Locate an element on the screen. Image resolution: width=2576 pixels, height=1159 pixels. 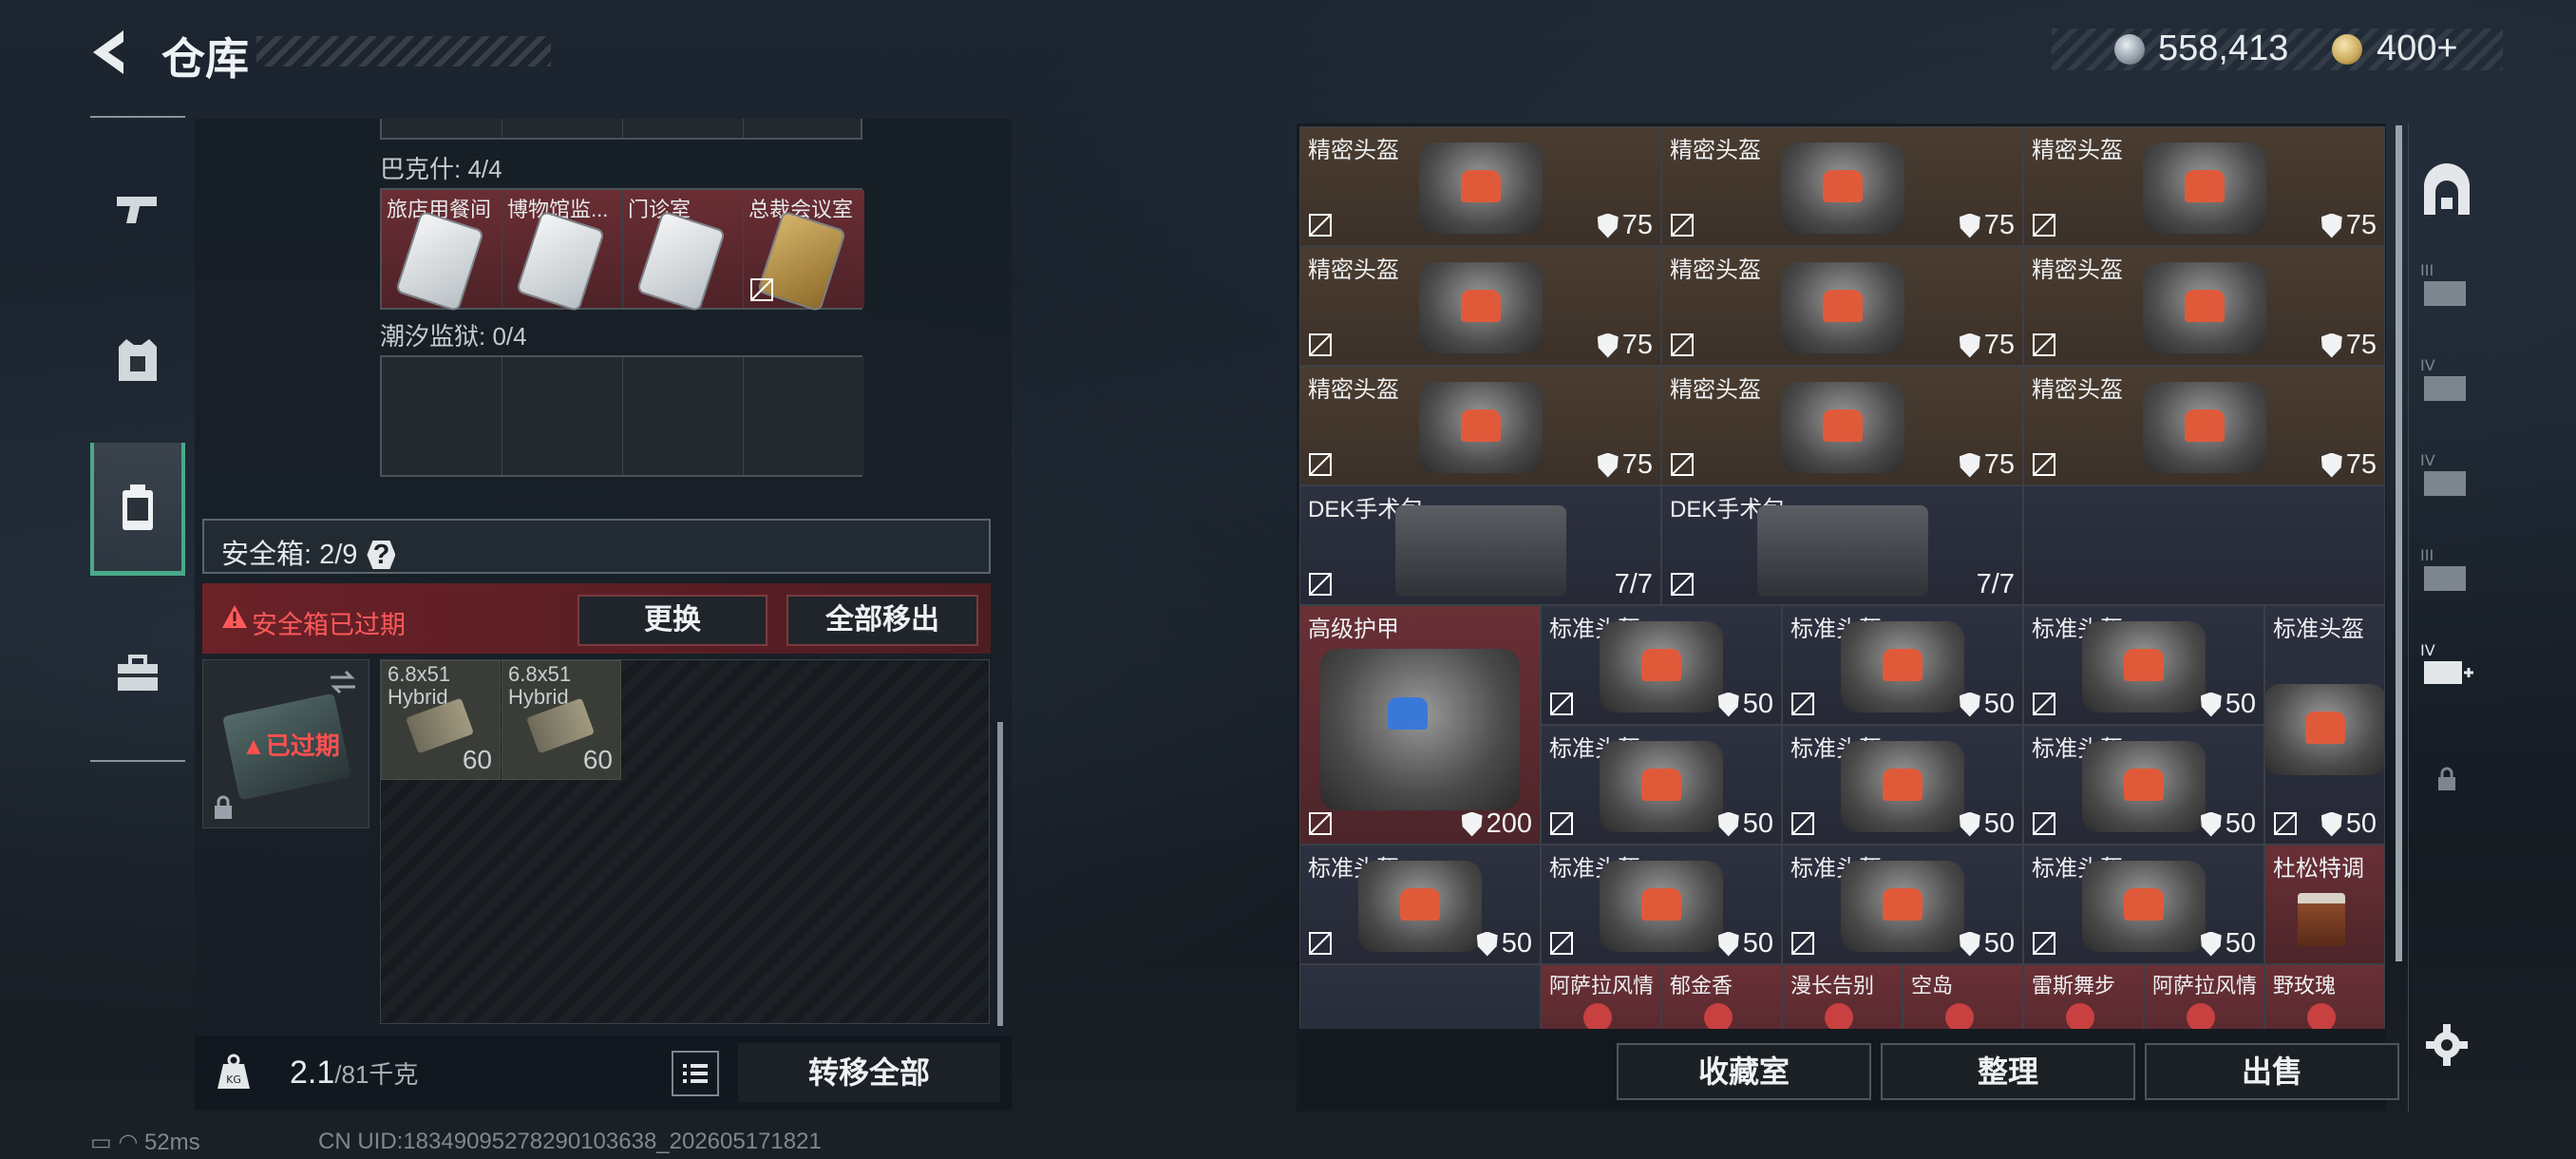
replace-button: 更换 is located at coordinates (672, 620).